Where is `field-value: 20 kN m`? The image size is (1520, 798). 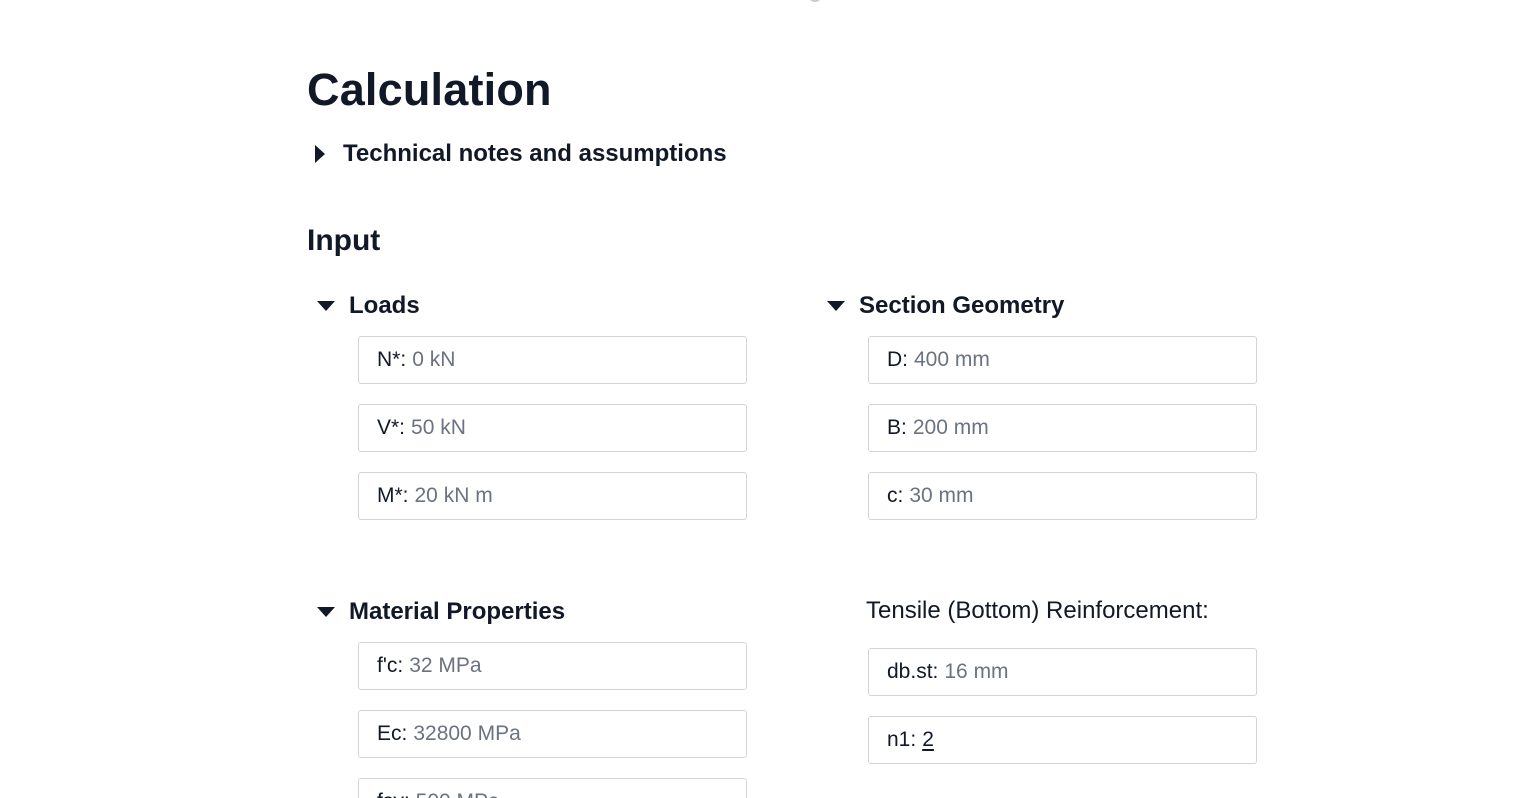
field-value: 20 kN m is located at coordinates (453, 495).